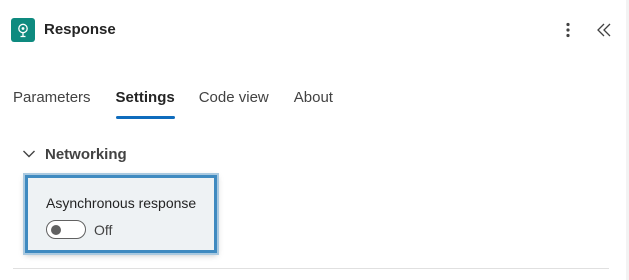  I want to click on networking-section-toggle: Networking, so click(74, 154).